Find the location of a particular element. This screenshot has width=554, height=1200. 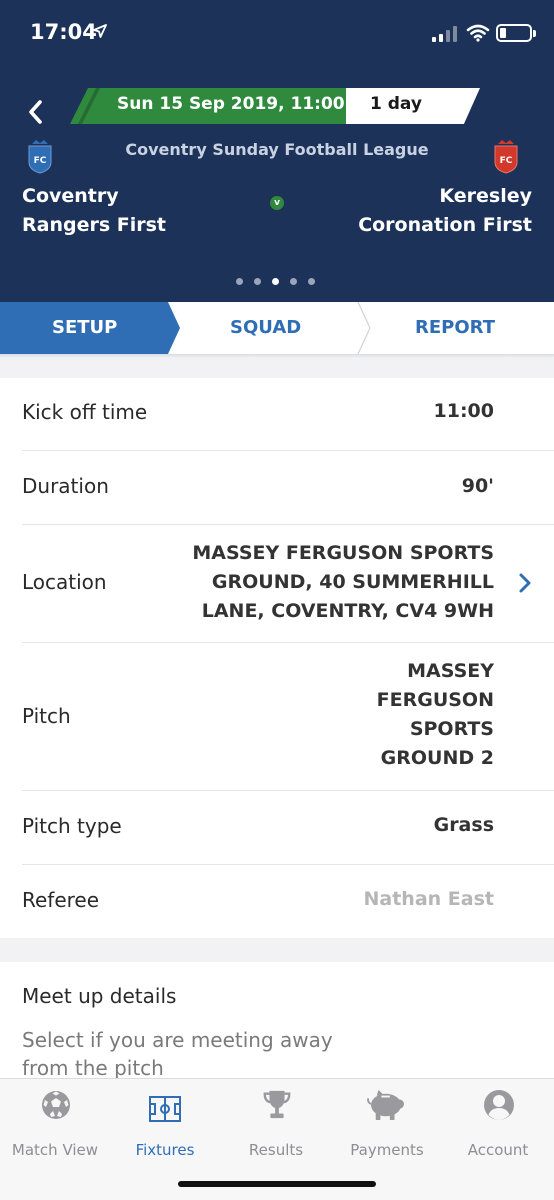

nav-account: Account is located at coordinates (498, 1127).